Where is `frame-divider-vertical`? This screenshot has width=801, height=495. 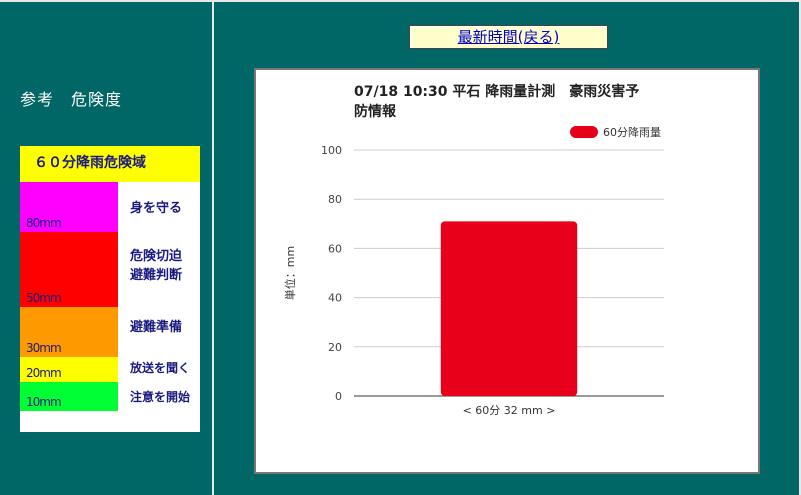 frame-divider-vertical is located at coordinates (213, 247).